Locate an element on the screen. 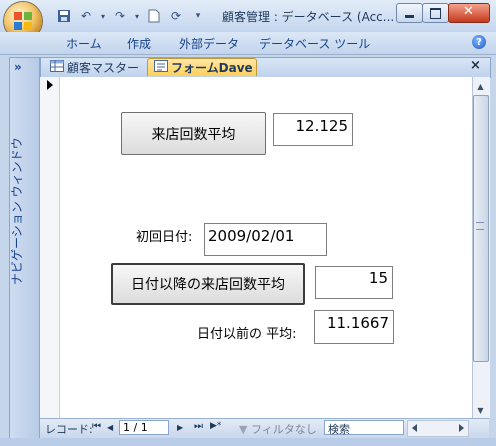  visit-average-field: 12.125 is located at coordinates (313, 129).